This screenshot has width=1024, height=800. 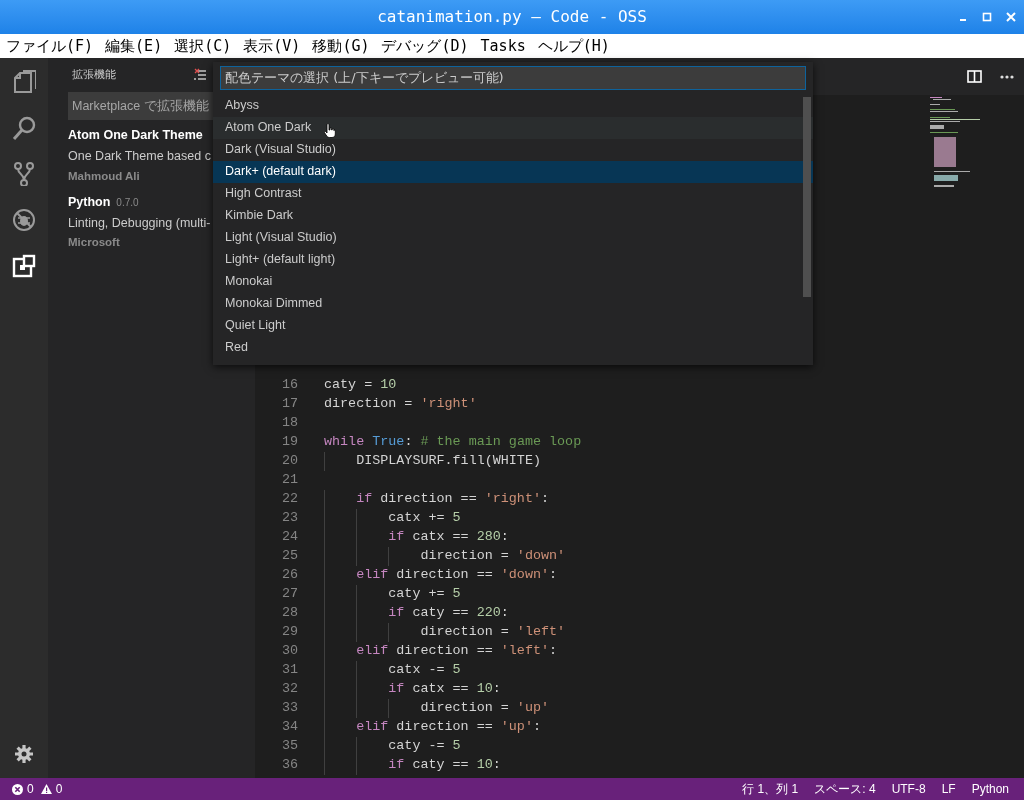 I want to click on line-number: 26, so click(x=289, y=575).